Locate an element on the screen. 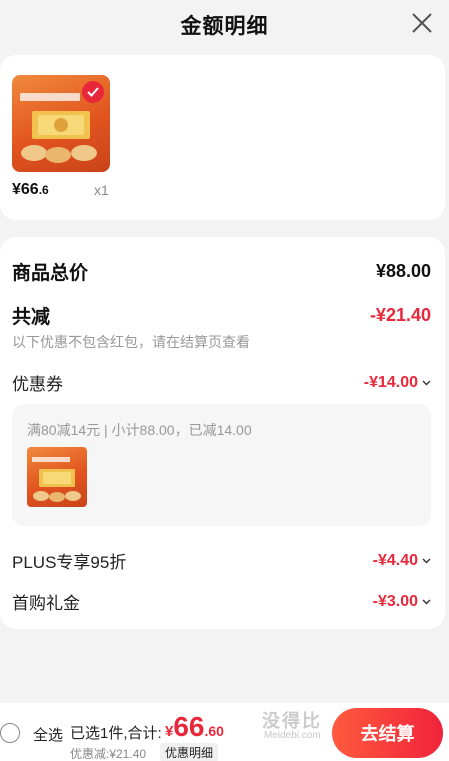  watermark-url: Meidebi.com is located at coordinates (292, 735).